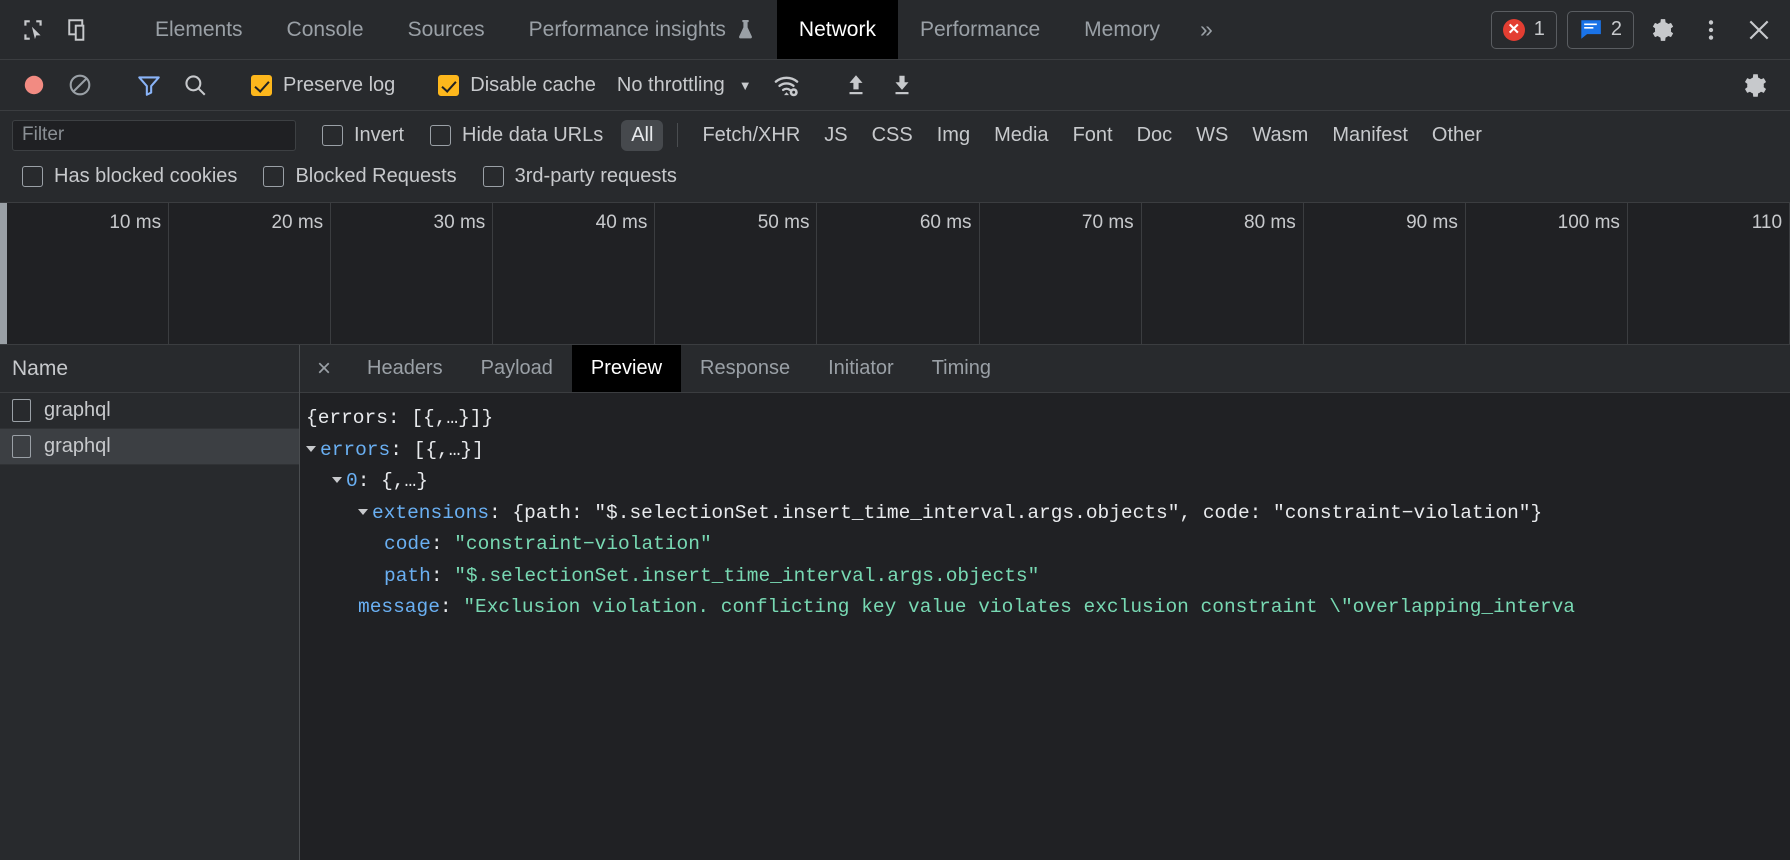 This screenshot has width=1790, height=860. What do you see at coordinates (195, 85) in the screenshot?
I see `search-icon` at bounding box center [195, 85].